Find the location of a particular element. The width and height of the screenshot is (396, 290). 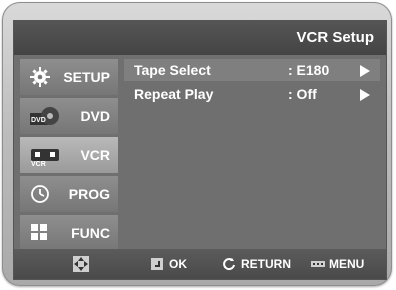

setting-value: : E180 is located at coordinates (309, 70).